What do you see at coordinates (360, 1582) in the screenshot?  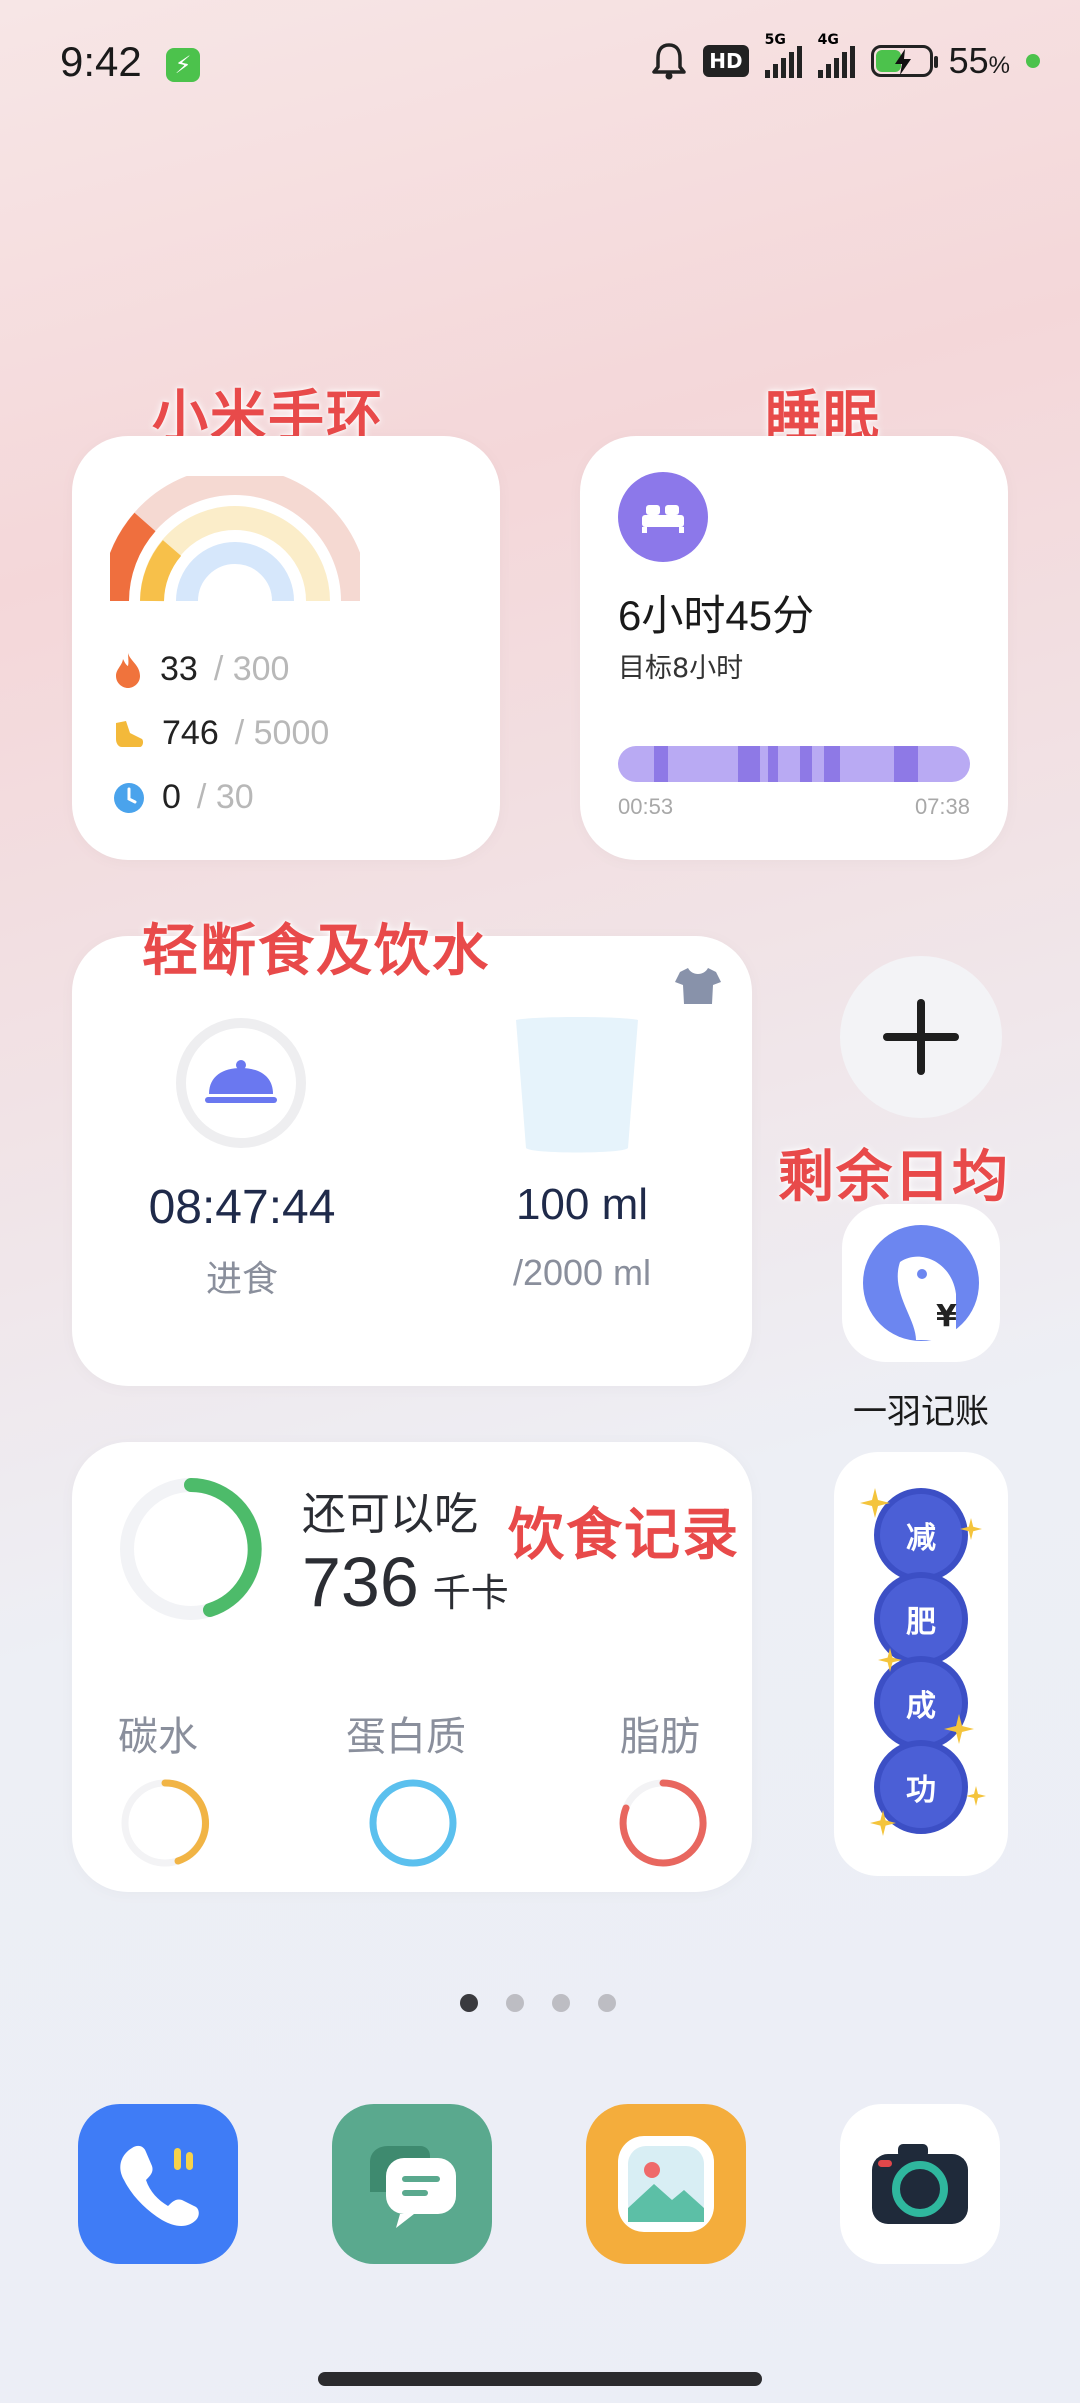 I see `remaining-value: 736` at bounding box center [360, 1582].